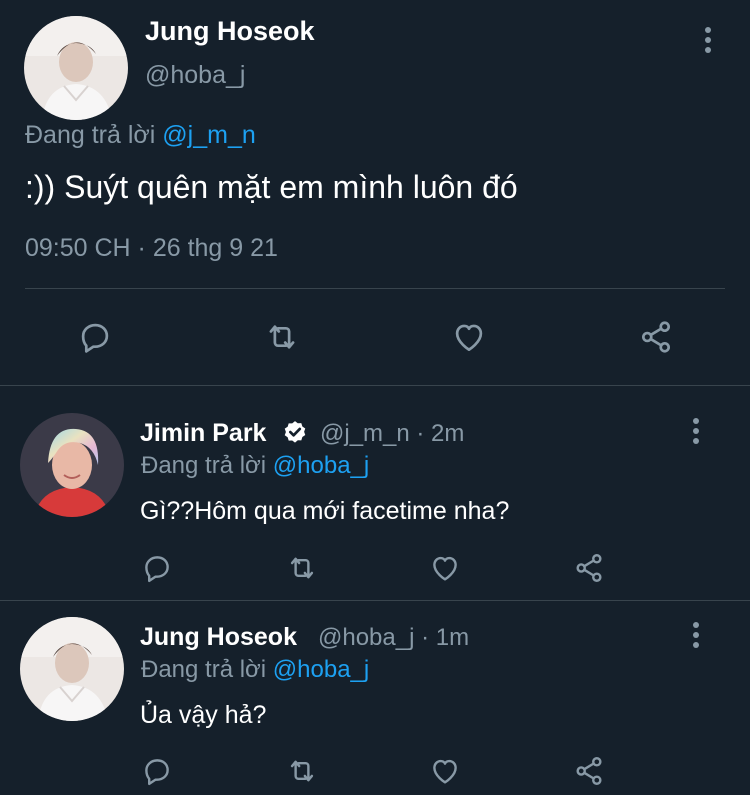 Image resolution: width=750 pixels, height=795 pixels. Describe the element at coordinates (76, 68) in the screenshot. I see `main-tweet-avatar` at that location.